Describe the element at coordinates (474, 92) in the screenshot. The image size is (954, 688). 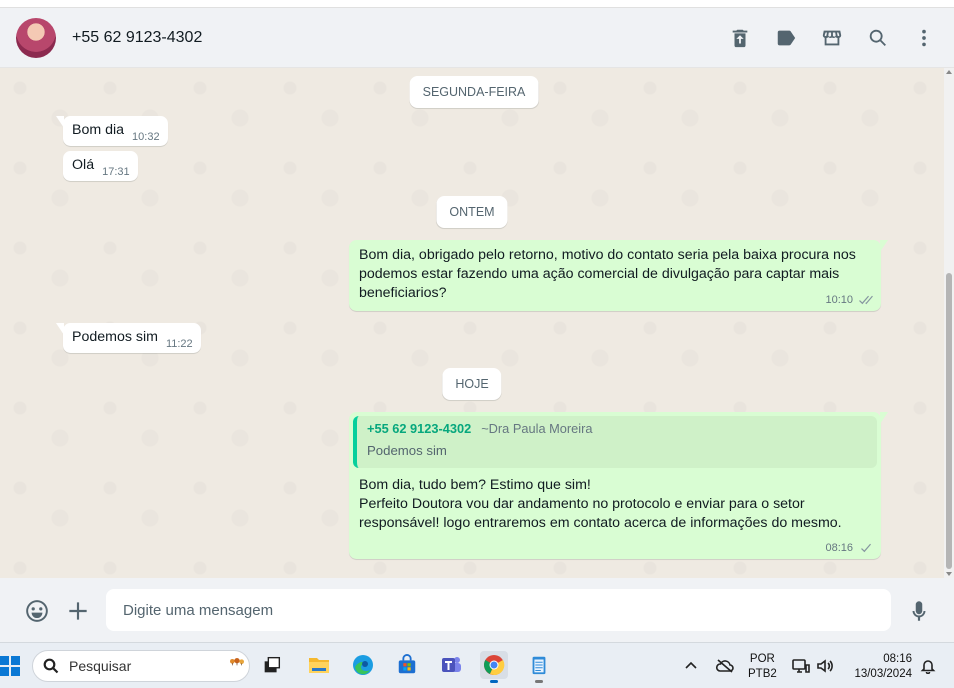
I see `day-separator: SEGUNDA-FEIRA` at that location.